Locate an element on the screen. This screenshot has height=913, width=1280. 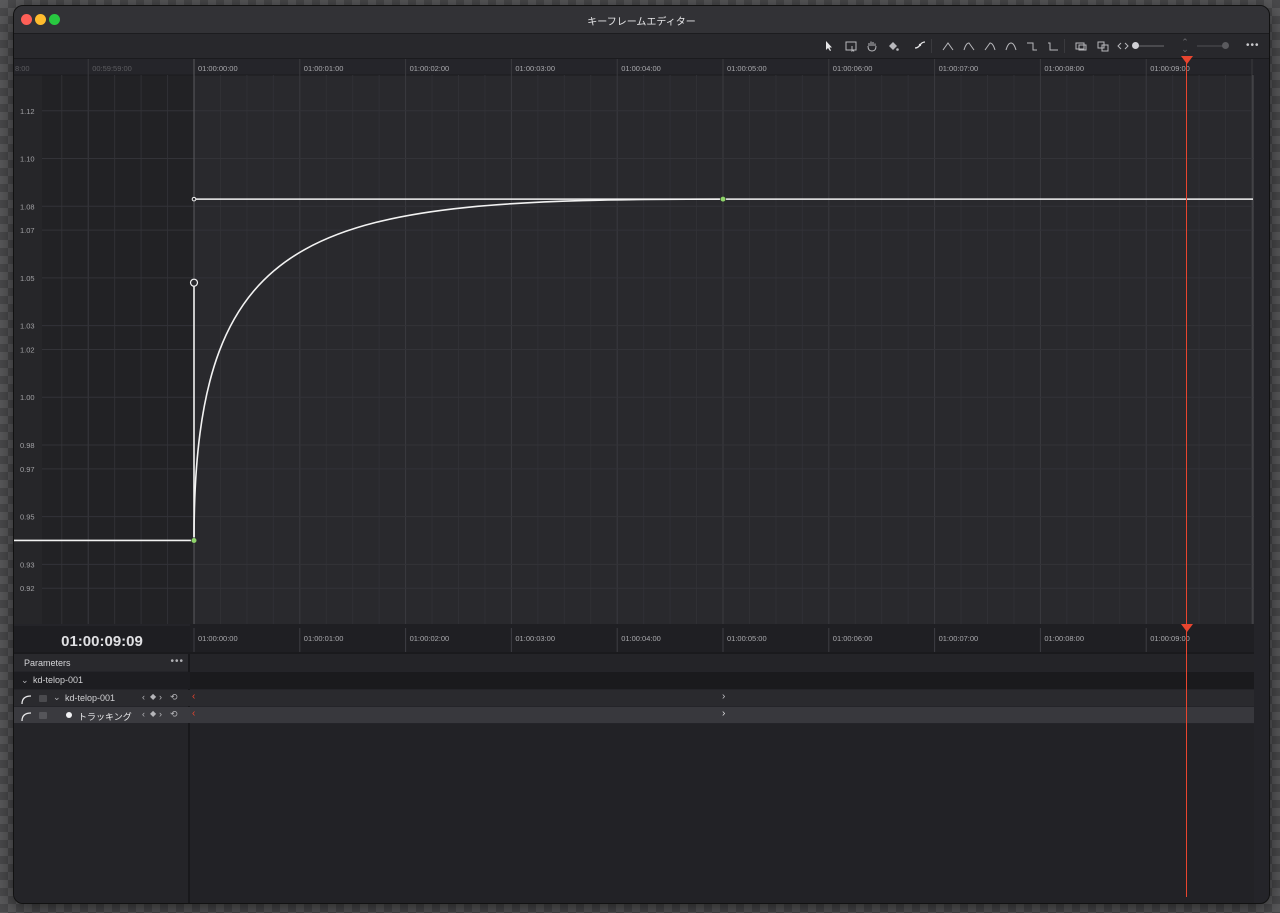
parameters-header: Parameters ••• is located at coordinates (101, 662).